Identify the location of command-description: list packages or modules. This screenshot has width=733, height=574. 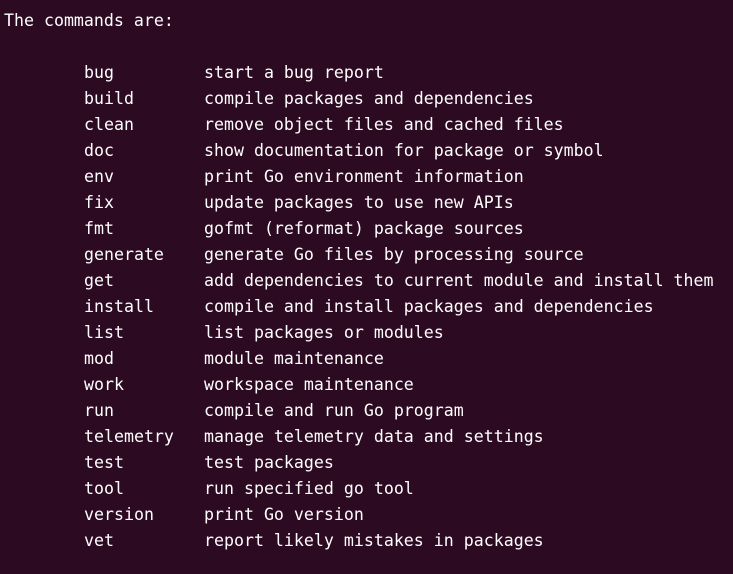
(324, 332).